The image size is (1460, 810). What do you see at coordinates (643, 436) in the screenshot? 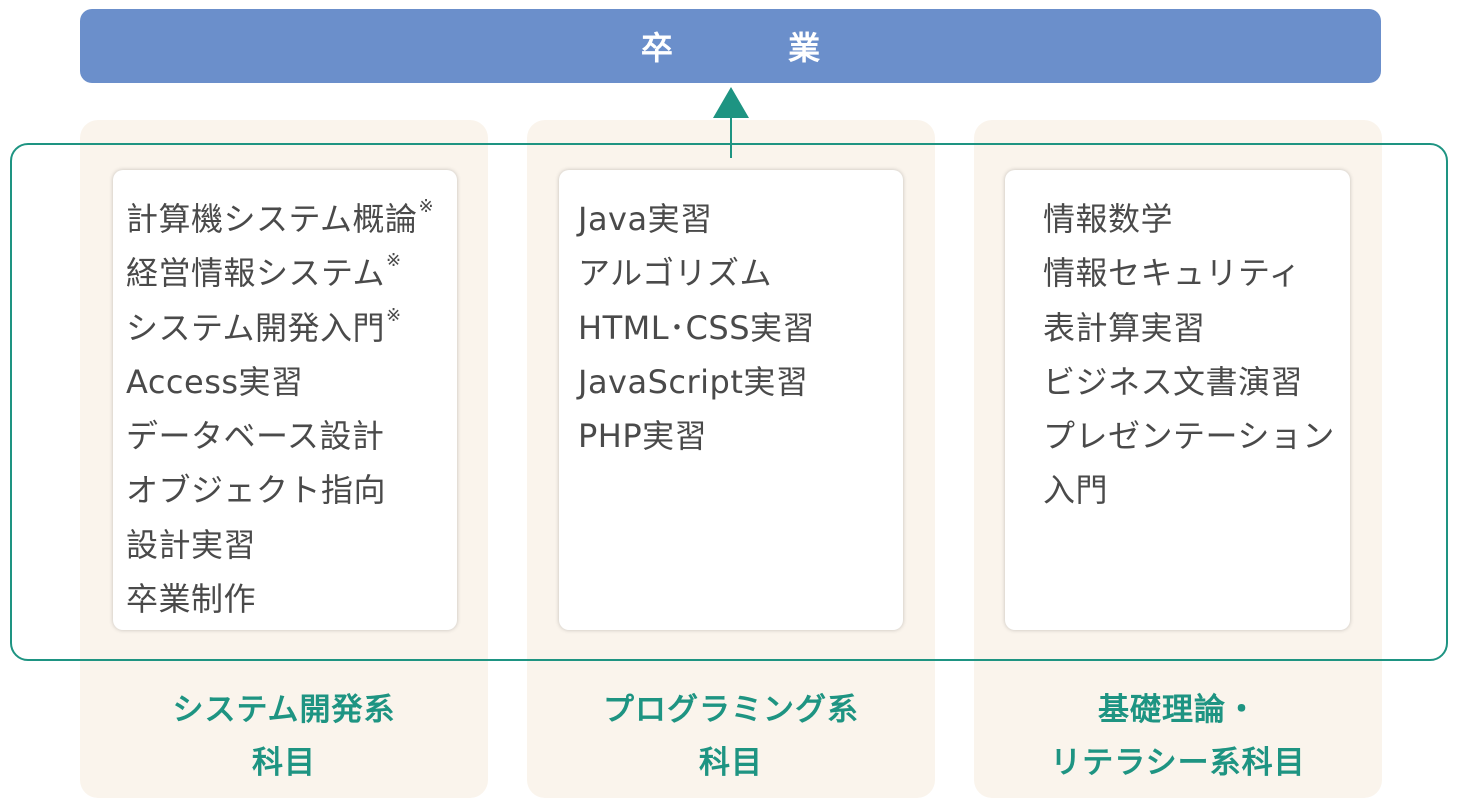
I see `course-name: PHP実習` at bounding box center [643, 436].